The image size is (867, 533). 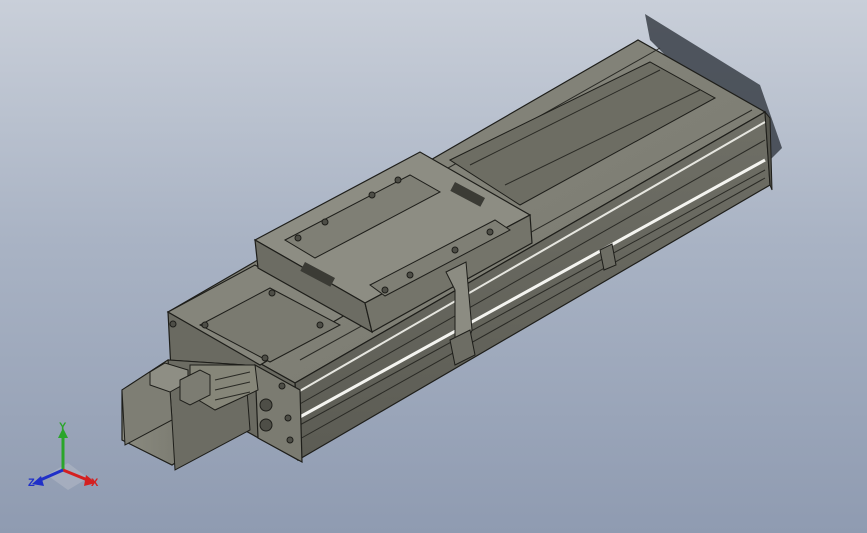 What do you see at coordinates (31, 483) in the screenshot?
I see `z-axis-label: Z` at bounding box center [31, 483].